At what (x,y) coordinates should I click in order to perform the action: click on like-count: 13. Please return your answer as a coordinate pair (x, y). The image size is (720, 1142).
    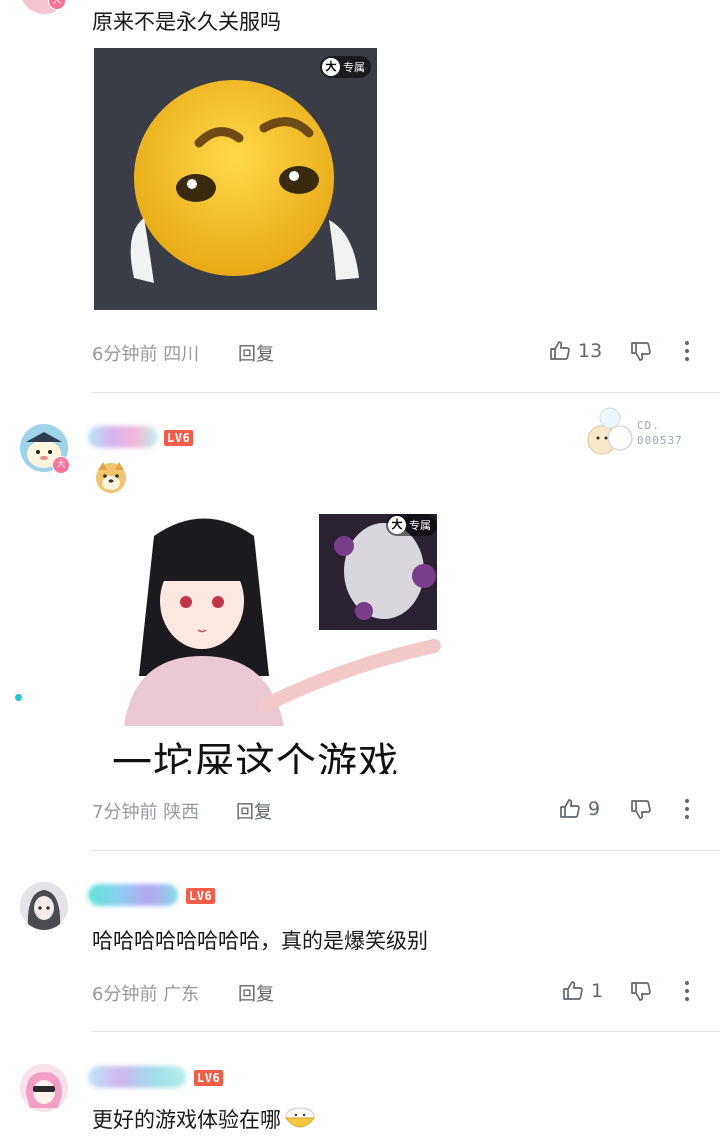
    Looking at the image, I should click on (590, 351).